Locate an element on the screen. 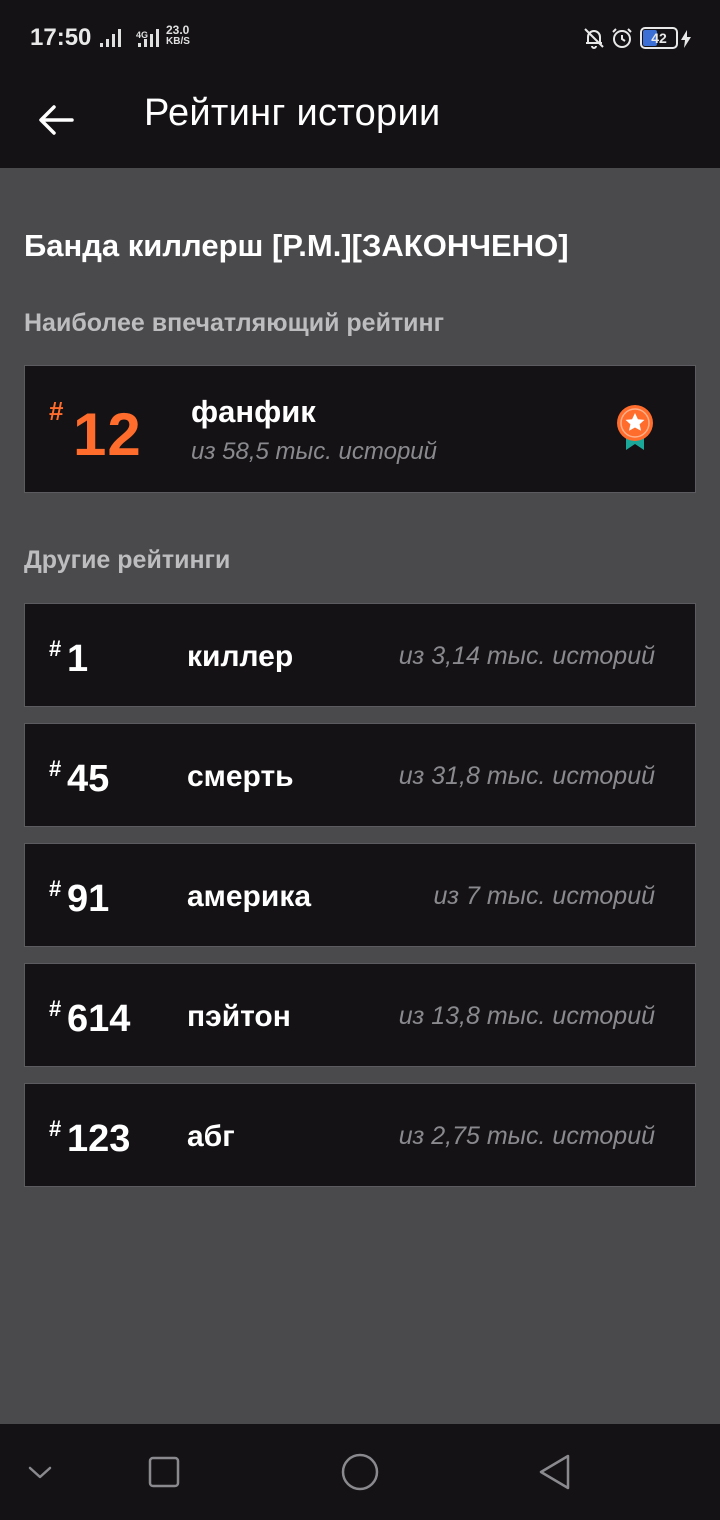 This screenshot has width=720, height=1520. alarm-icon is located at coordinates (622, 38).